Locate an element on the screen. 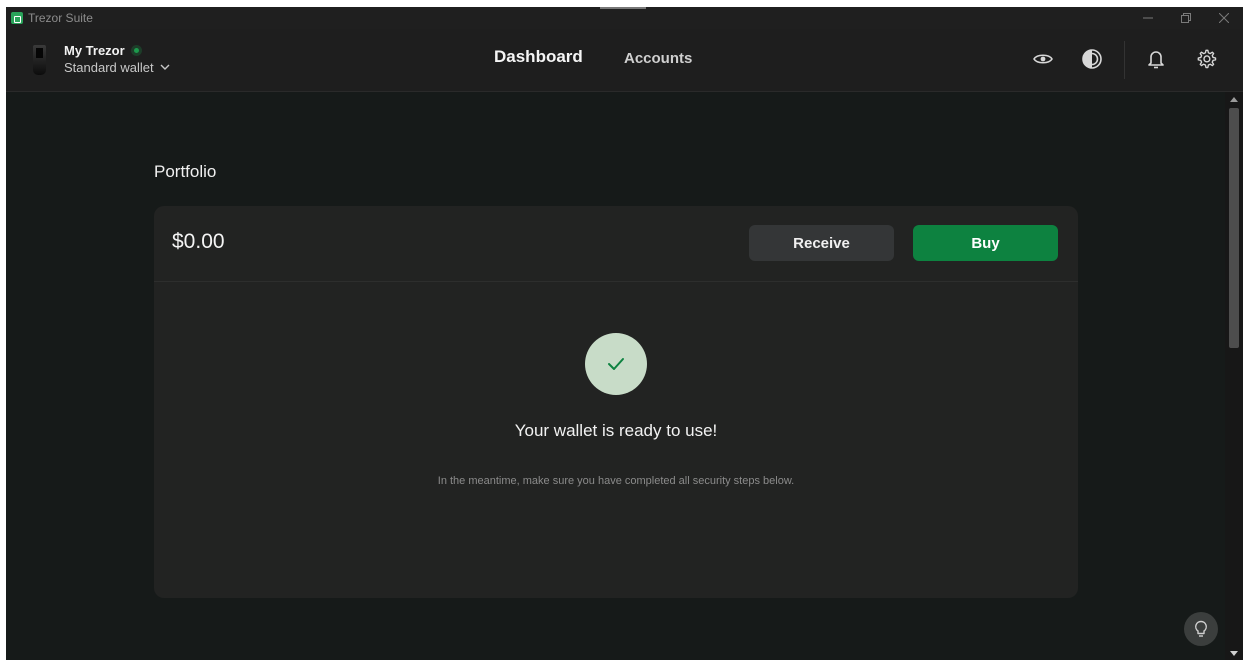 Image resolution: width=1243 pixels, height=660 pixels. close-icon is located at coordinates (1224, 18).